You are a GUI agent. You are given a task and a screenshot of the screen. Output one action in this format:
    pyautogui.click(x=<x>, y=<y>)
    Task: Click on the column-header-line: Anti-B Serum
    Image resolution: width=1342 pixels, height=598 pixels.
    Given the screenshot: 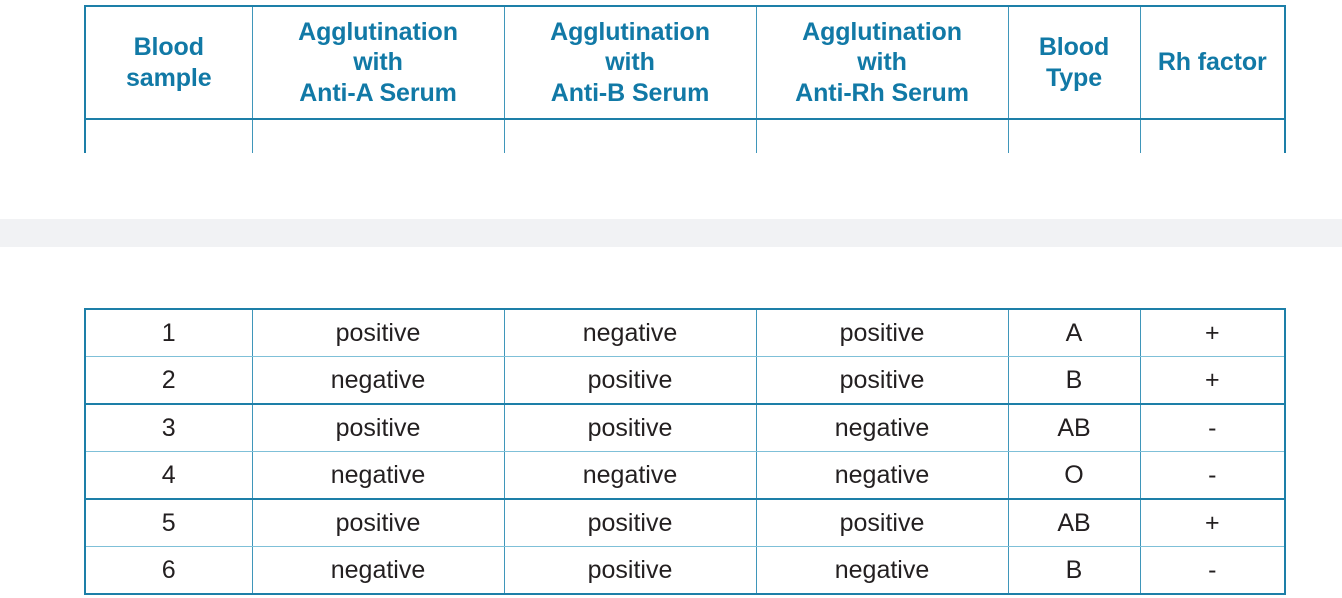 What is the action you would take?
    pyautogui.click(x=630, y=92)
    